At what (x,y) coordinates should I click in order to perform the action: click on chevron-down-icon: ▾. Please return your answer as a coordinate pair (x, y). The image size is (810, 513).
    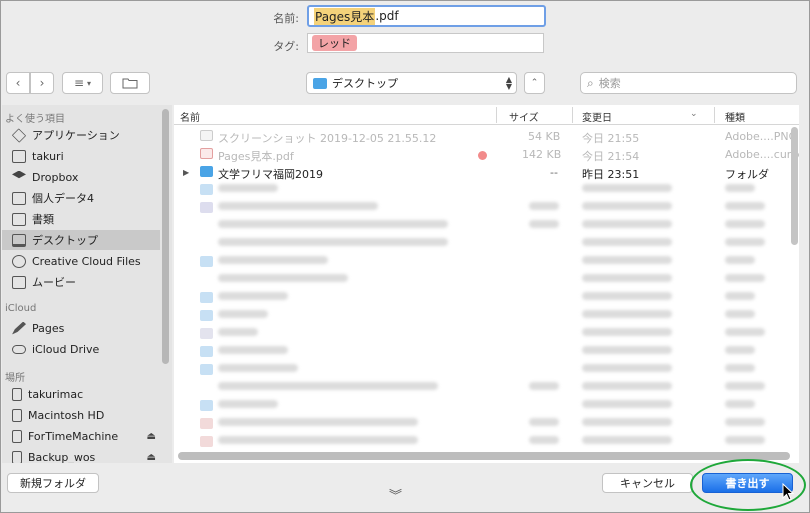
    Looking at the image, I should click on (89, 83).